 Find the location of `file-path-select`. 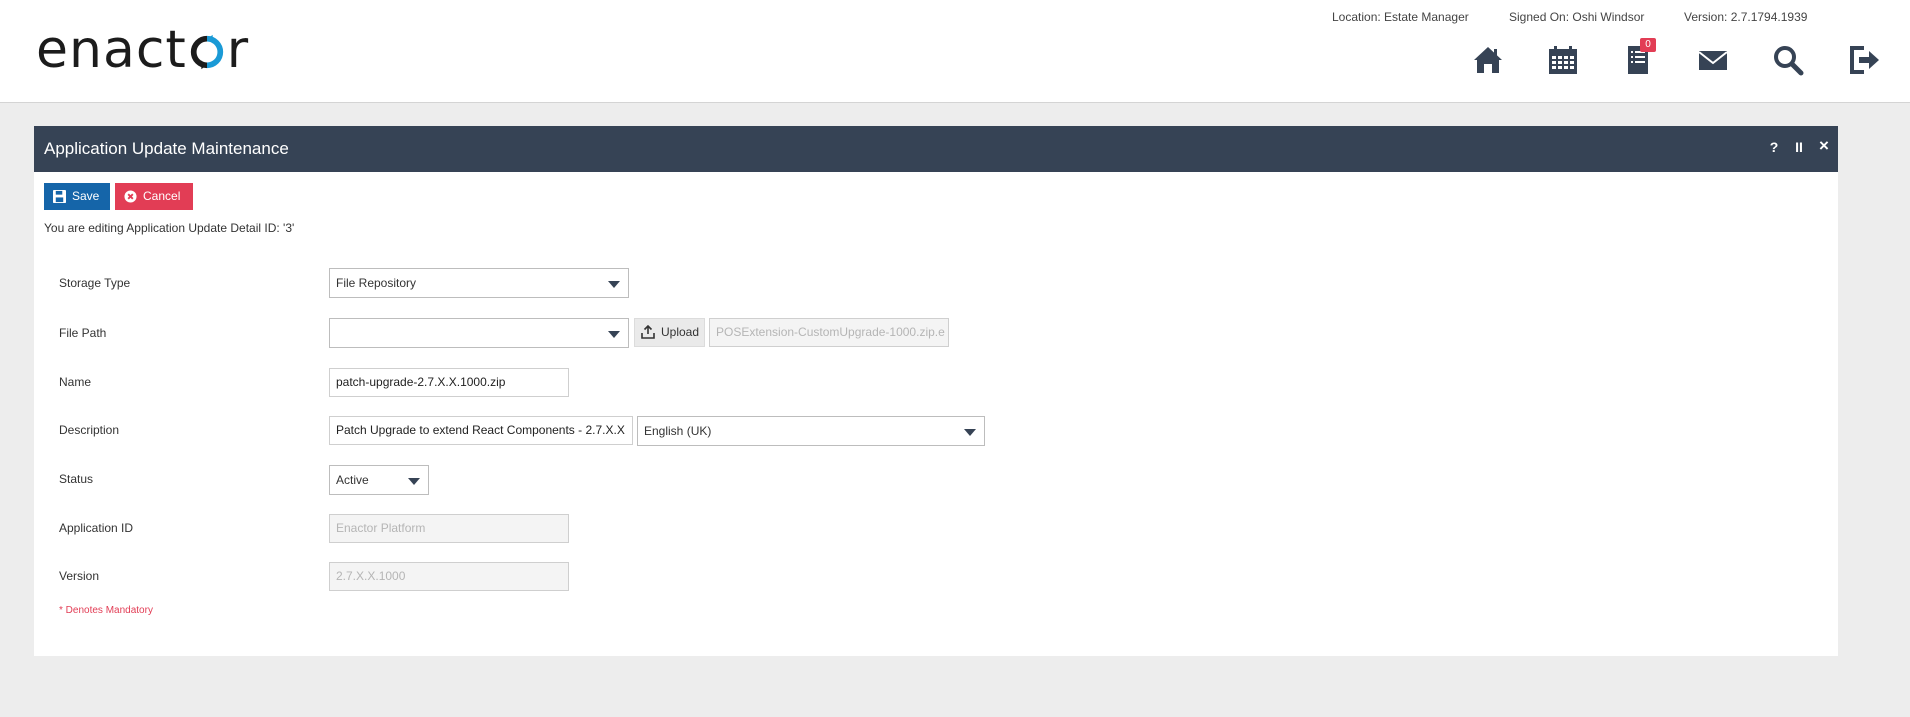

file-path-select is located at coordinates (479, 333).